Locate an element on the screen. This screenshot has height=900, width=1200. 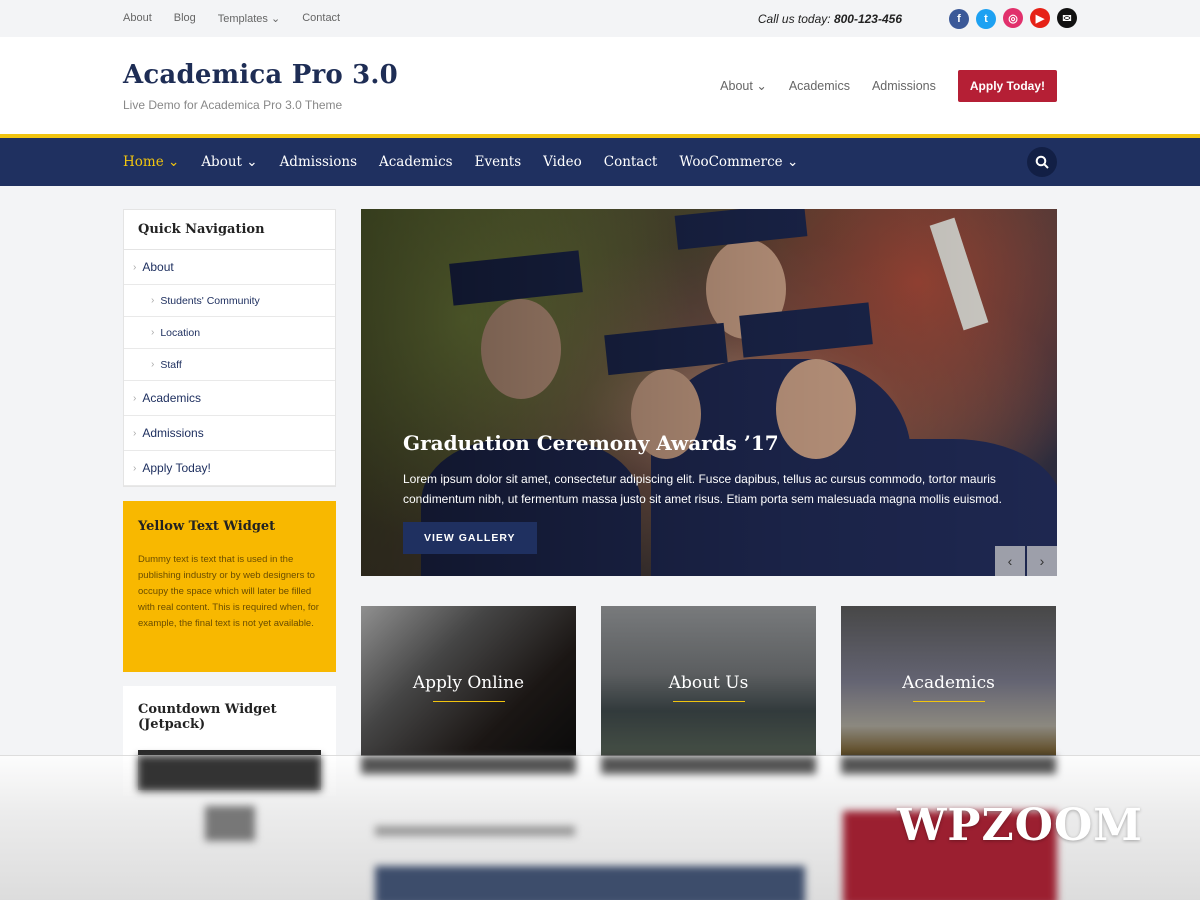
main-nav-events: Events is located at coordinates (498, 162).